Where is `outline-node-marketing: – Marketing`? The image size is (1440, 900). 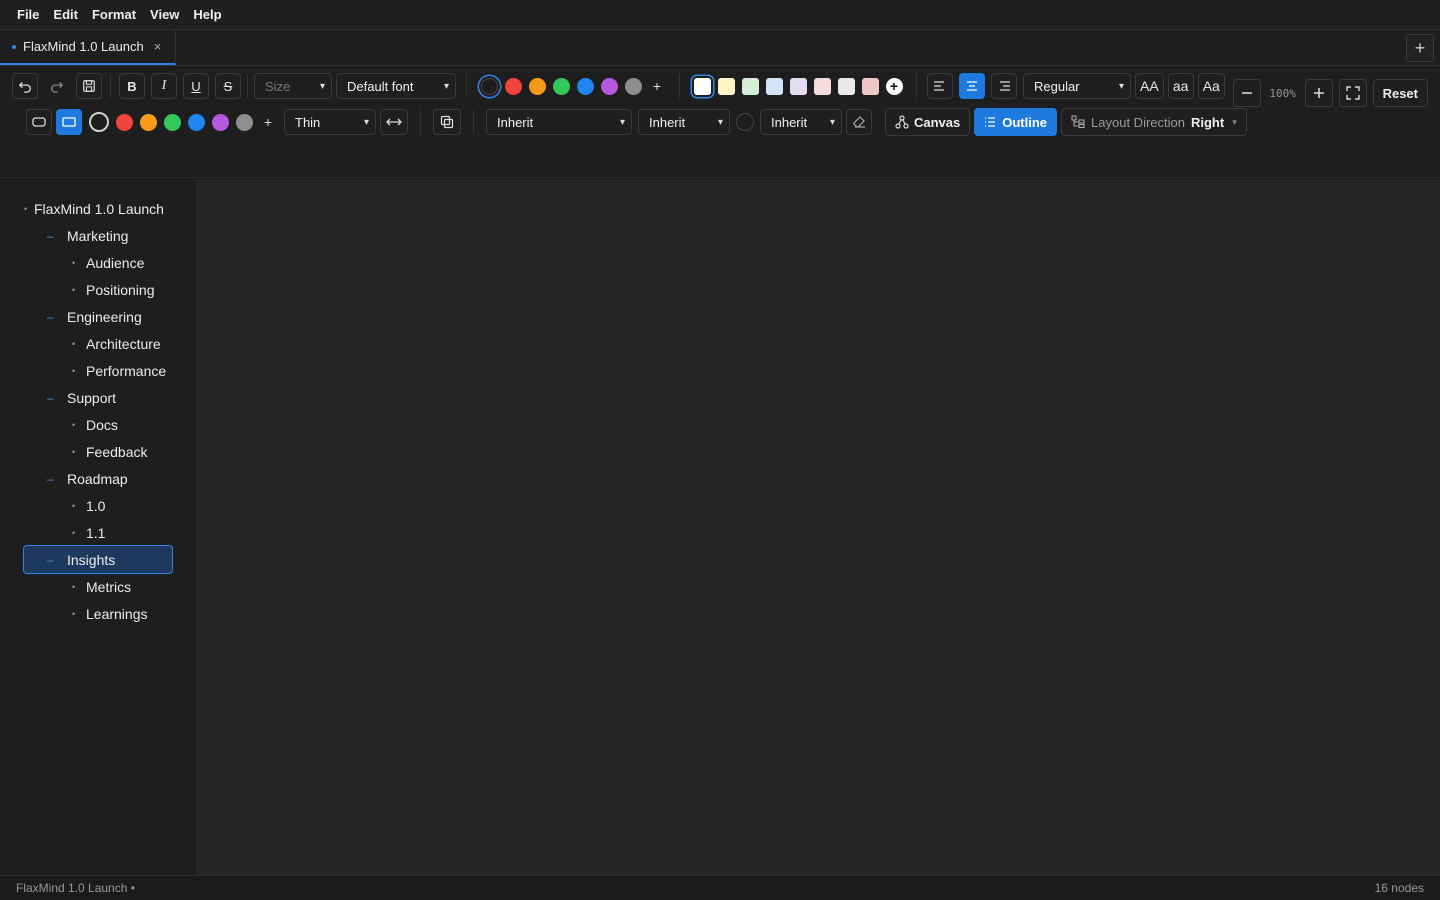
outline-node-marketing: – Marketing is located at coordinates (87, 235).